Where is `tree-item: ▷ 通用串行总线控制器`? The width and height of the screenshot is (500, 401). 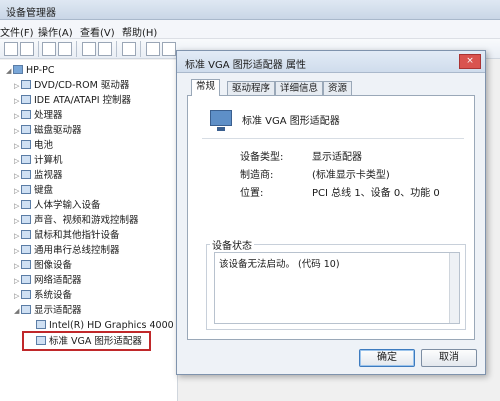
tree-item: ▷ 通用串行总线控制器 is located at coordinates (67, 251).